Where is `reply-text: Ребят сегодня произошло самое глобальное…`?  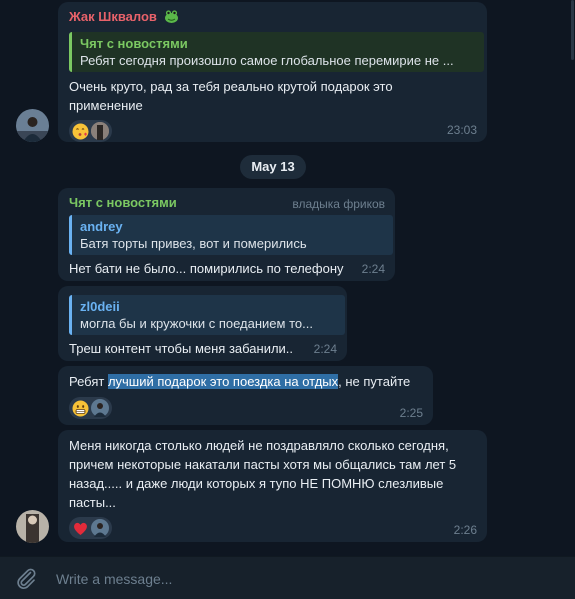
reply-text: Ребят сегодня произошло самое глобальное… is located at coordinates (267, 60).